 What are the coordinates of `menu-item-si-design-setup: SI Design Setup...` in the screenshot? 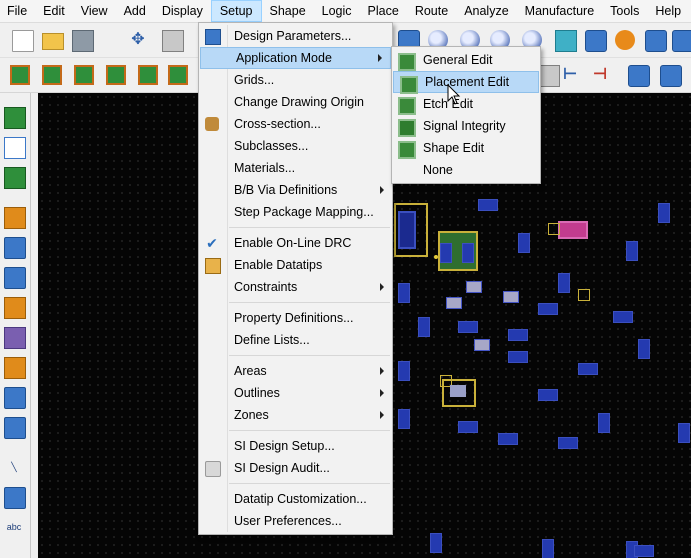 It's located at (295, 446).